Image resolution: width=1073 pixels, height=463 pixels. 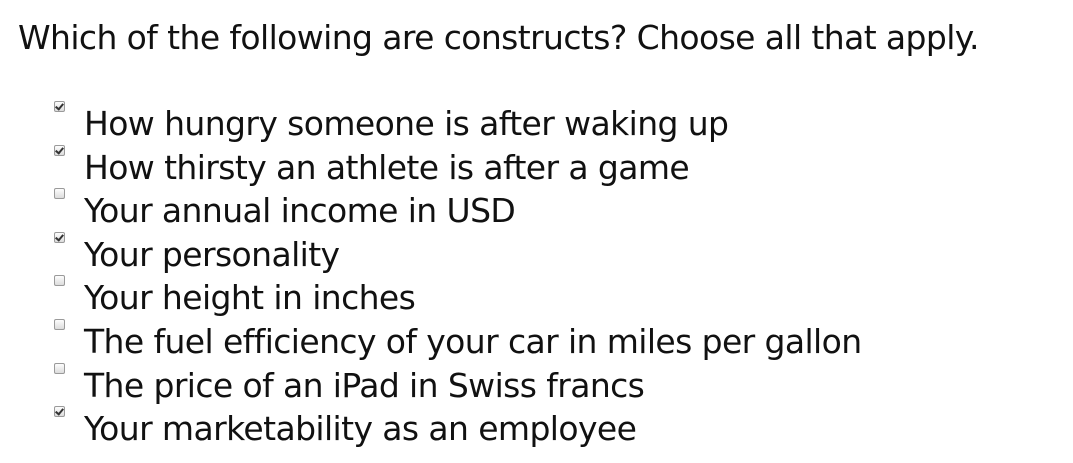 I want to click on option-item: Your height in inches, so click(x=458, y=297).